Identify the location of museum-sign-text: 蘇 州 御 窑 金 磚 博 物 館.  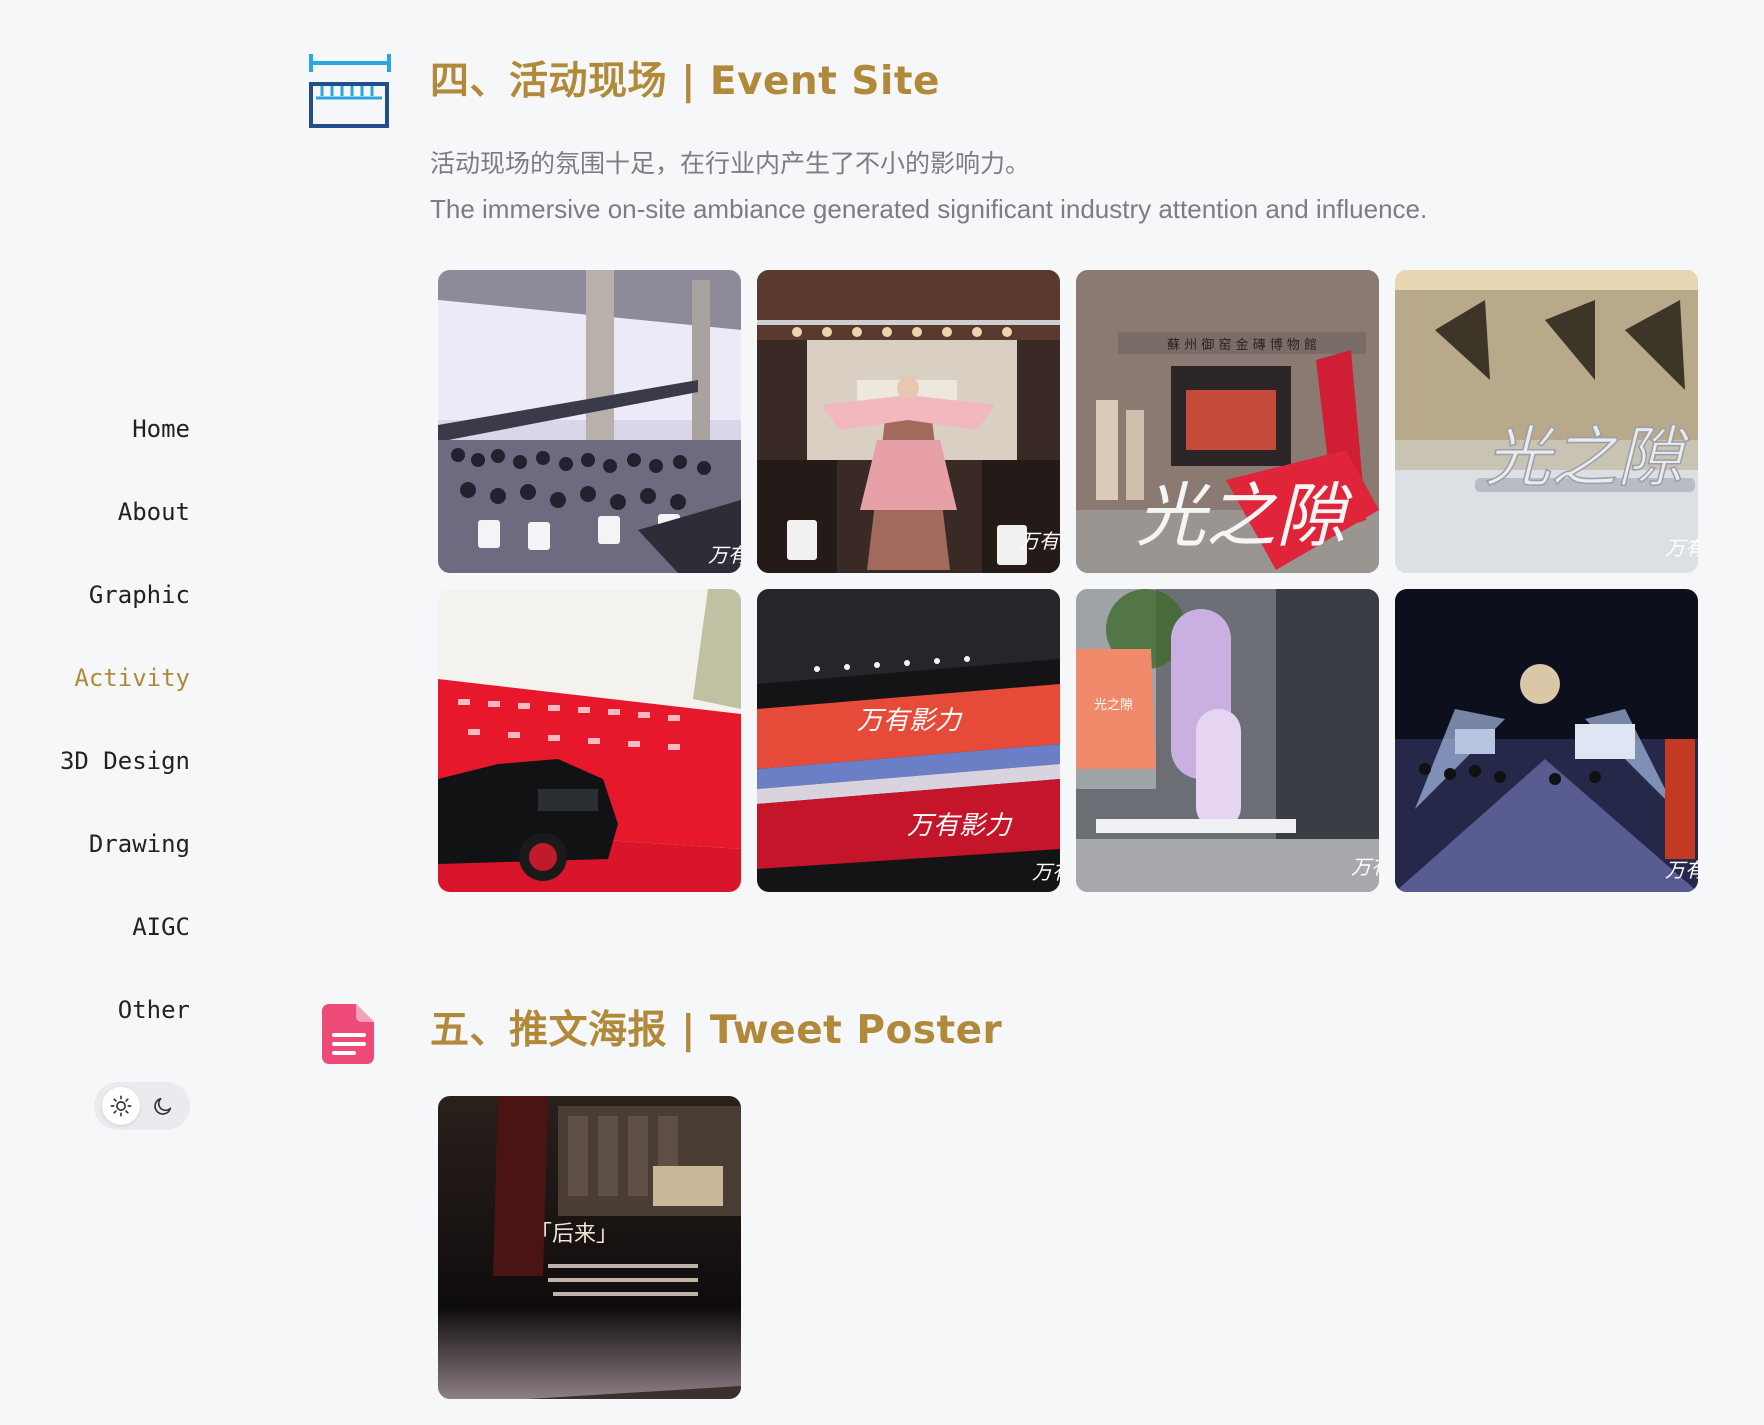
(1242, 345).